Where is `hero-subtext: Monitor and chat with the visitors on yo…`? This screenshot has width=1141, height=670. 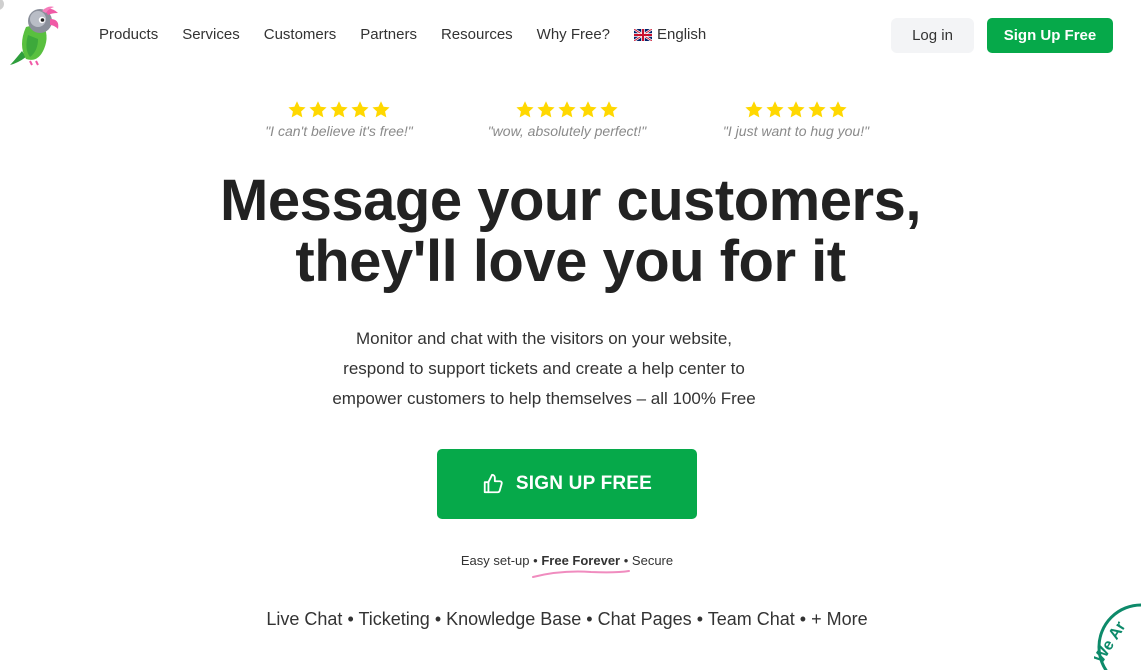
hero-subtext: Monitor and chat with the visitors on yo… is located at coordinates (544, 369).